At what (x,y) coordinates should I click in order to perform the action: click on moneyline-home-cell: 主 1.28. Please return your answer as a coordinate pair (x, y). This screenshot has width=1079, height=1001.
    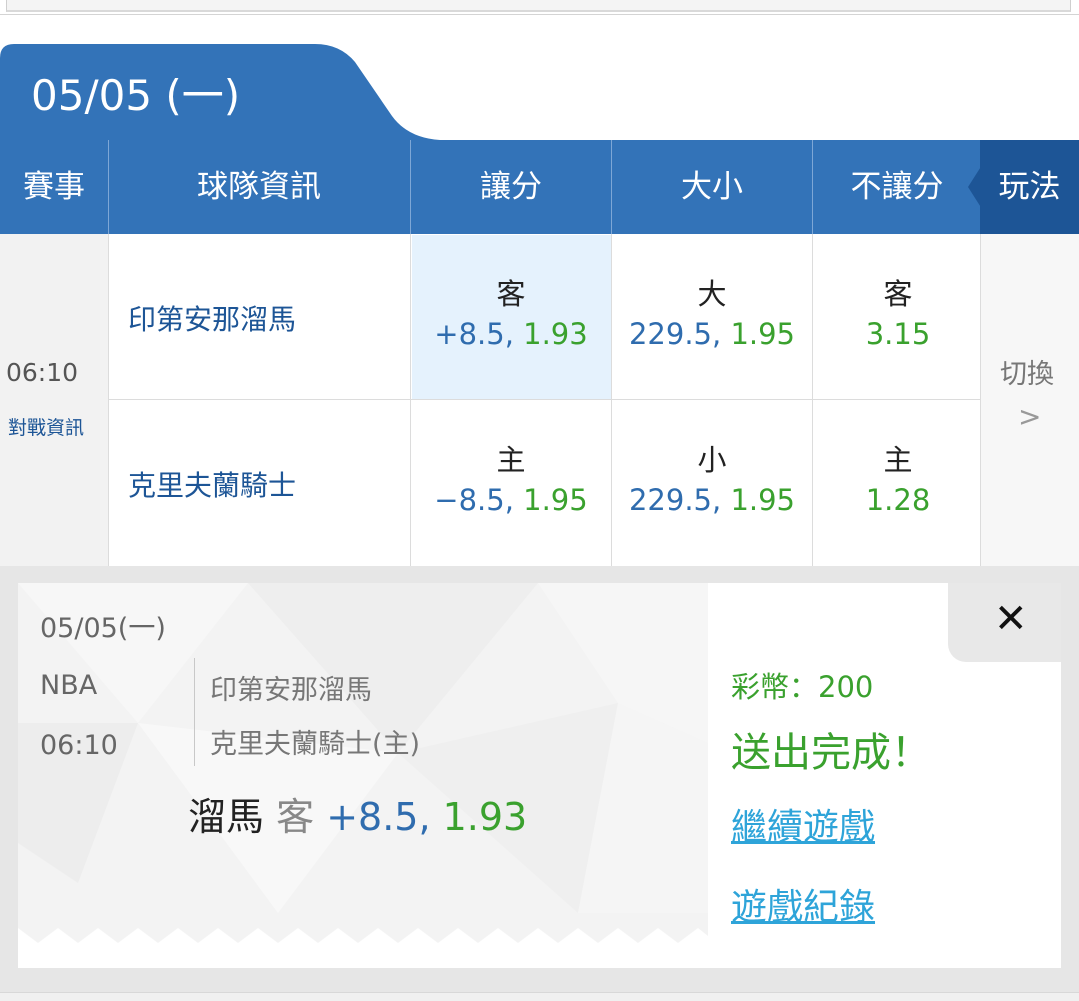
    Looking at the image, I should click on (898, 480).